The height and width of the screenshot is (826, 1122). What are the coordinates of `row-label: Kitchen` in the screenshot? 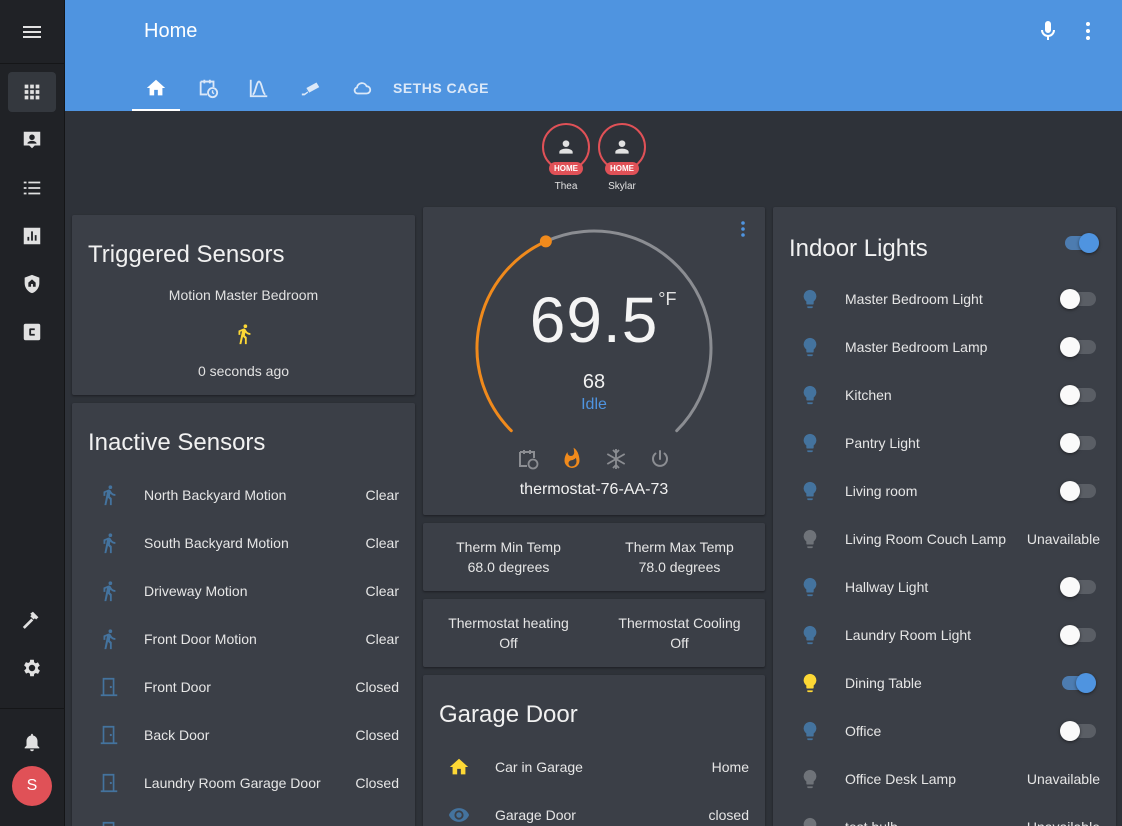 It's located at (868, 395).